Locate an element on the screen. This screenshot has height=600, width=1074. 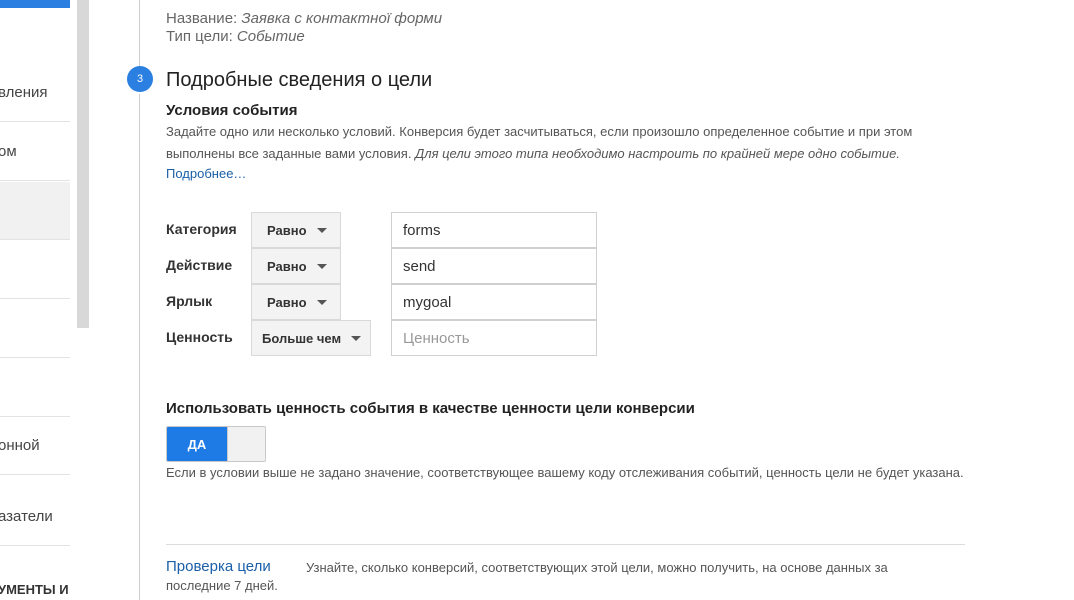
action-input: send is located at coordinates (494, 266).